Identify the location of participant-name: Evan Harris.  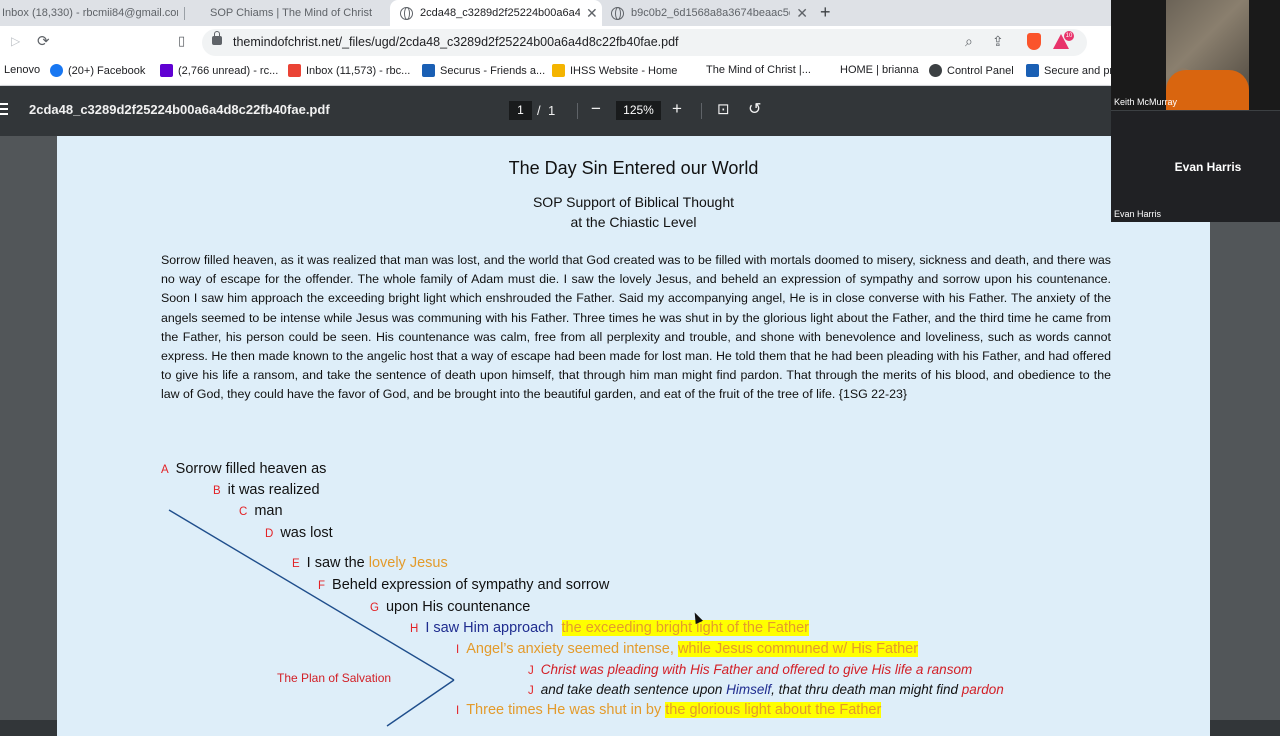
(1138, 214).